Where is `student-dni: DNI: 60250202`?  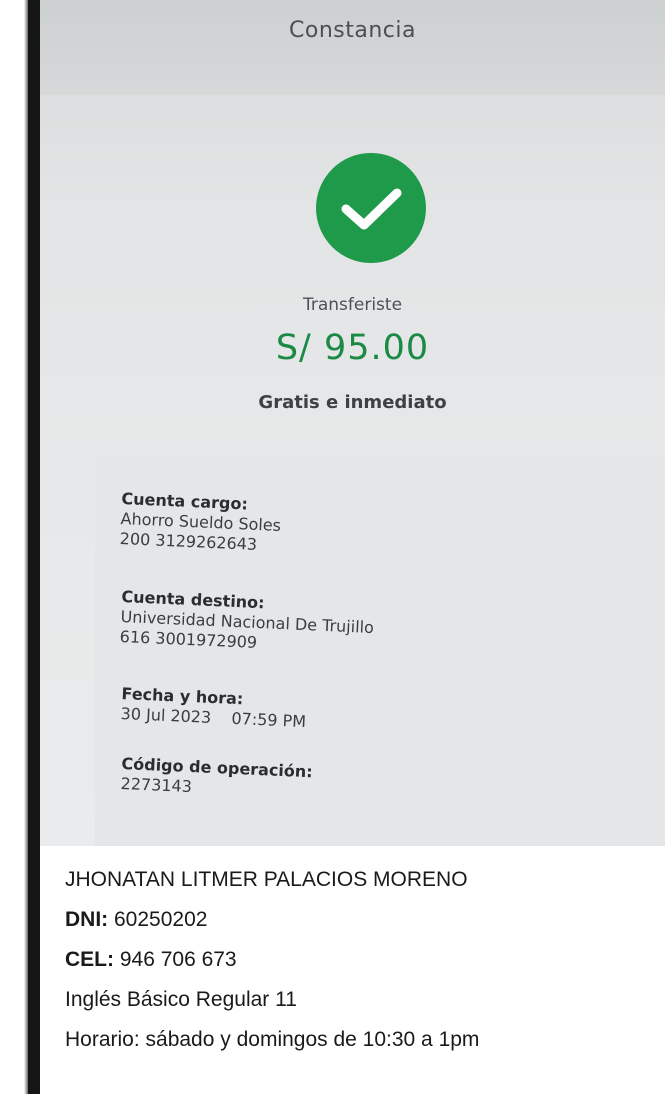 student-dni: DNI: 60250202 is located at coordinates (136, 920).